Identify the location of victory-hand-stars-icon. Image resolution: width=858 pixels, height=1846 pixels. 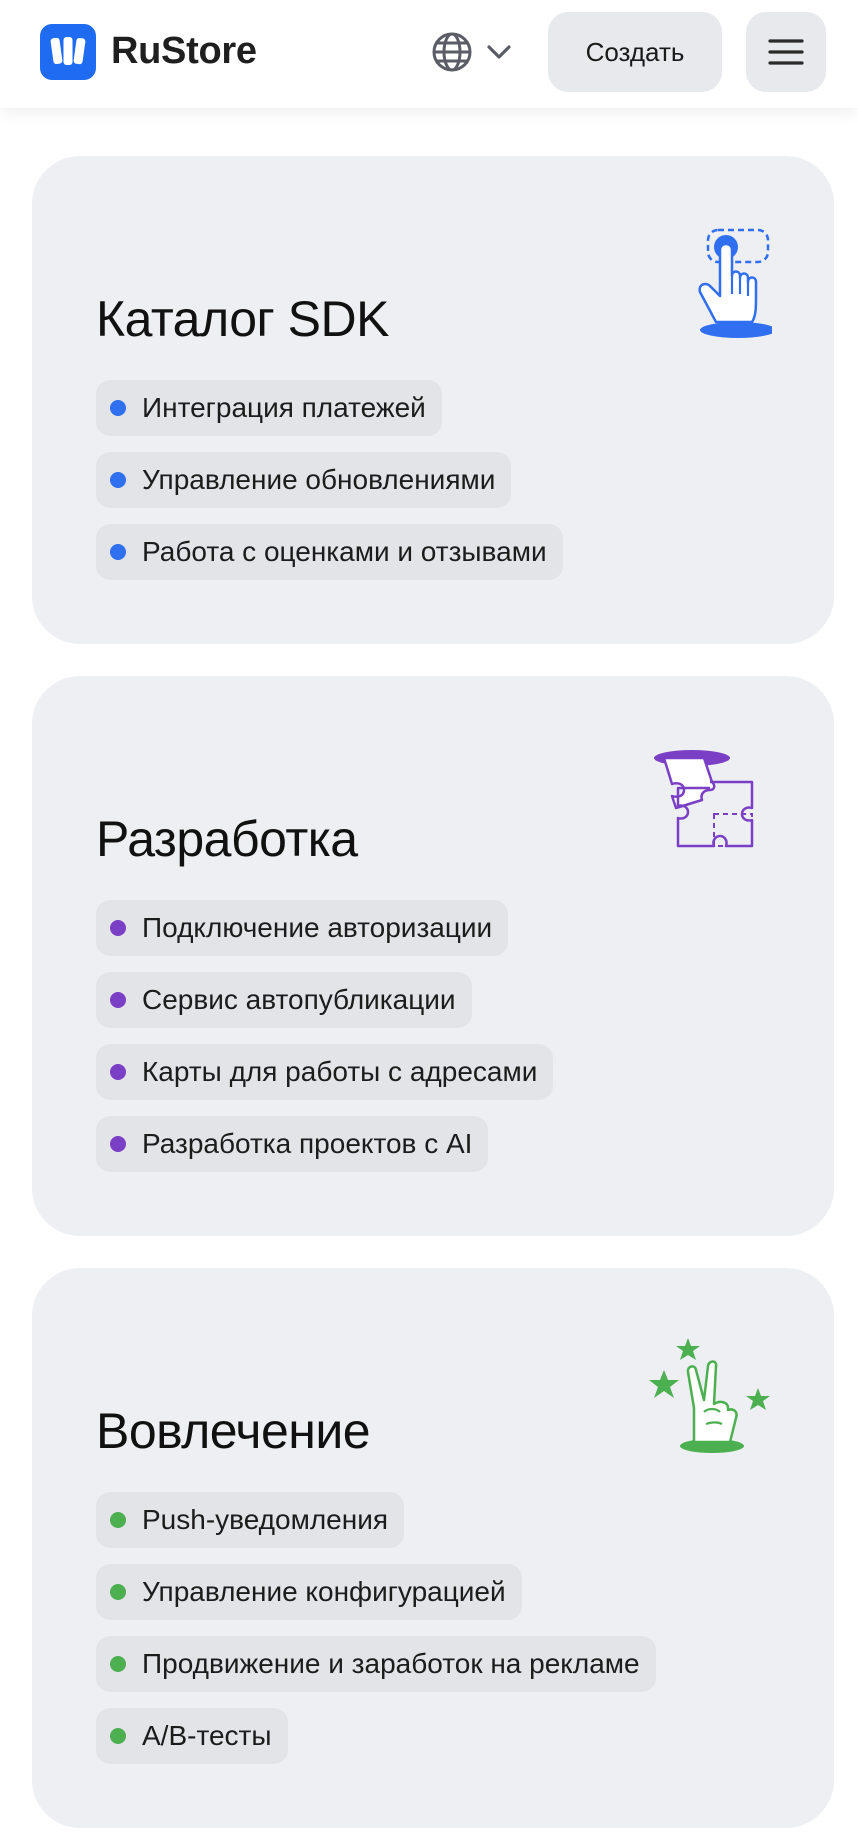
(709, 1395).